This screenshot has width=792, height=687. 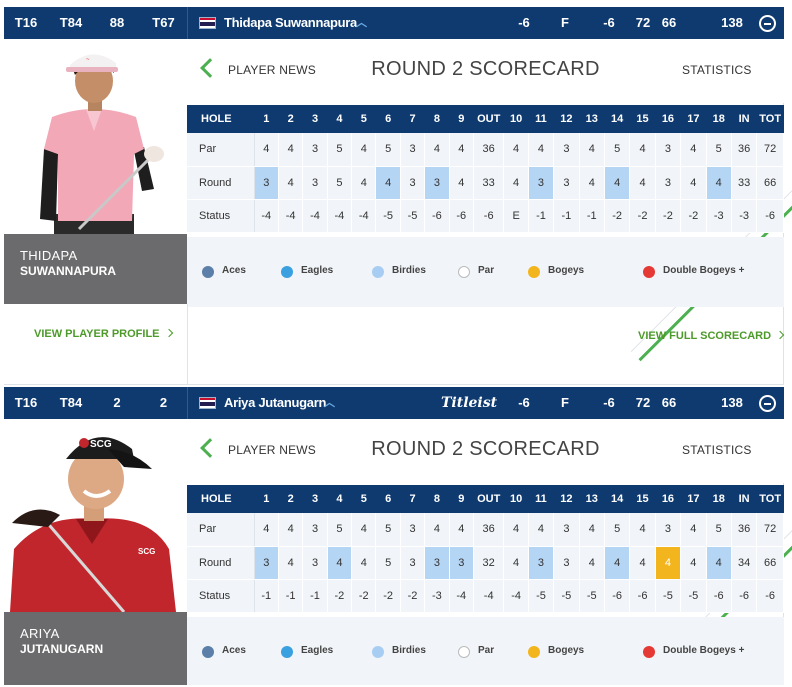 I want to click on stat-a: 88, so click(x=117, y=22).